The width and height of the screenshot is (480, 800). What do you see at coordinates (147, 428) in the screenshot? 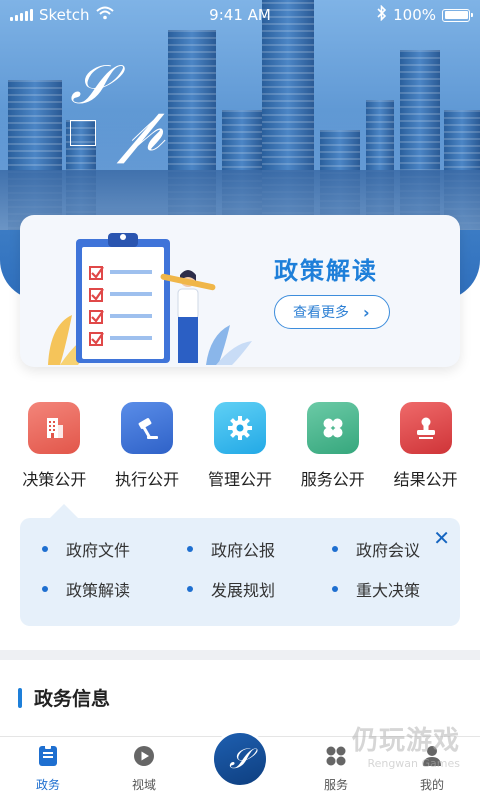
I see `gavel-icon` at bounding box center [147, 428].